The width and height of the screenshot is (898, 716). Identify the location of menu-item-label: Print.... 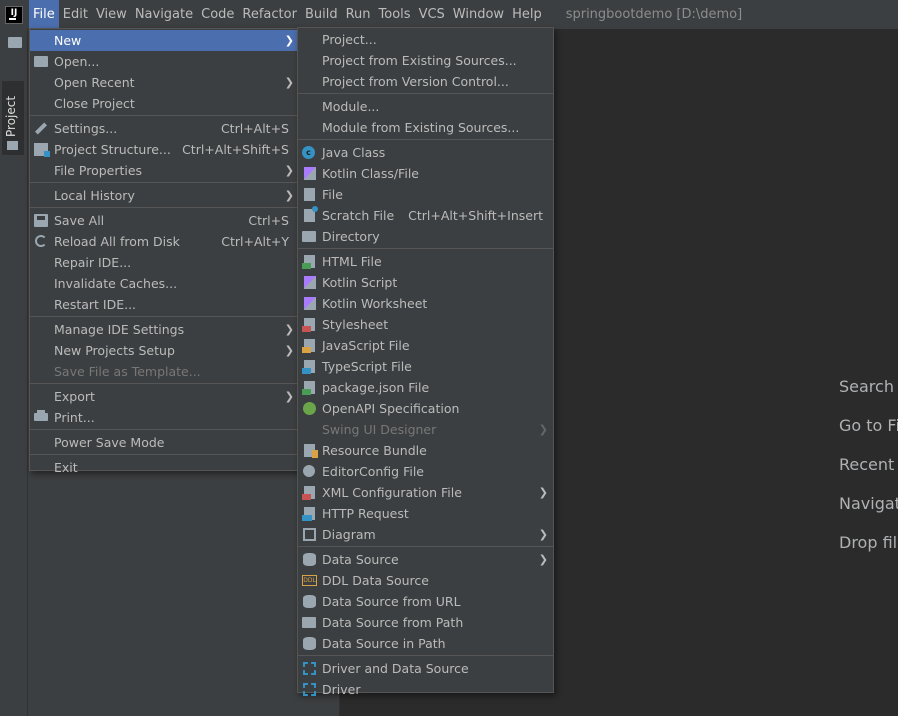
(74, 417).